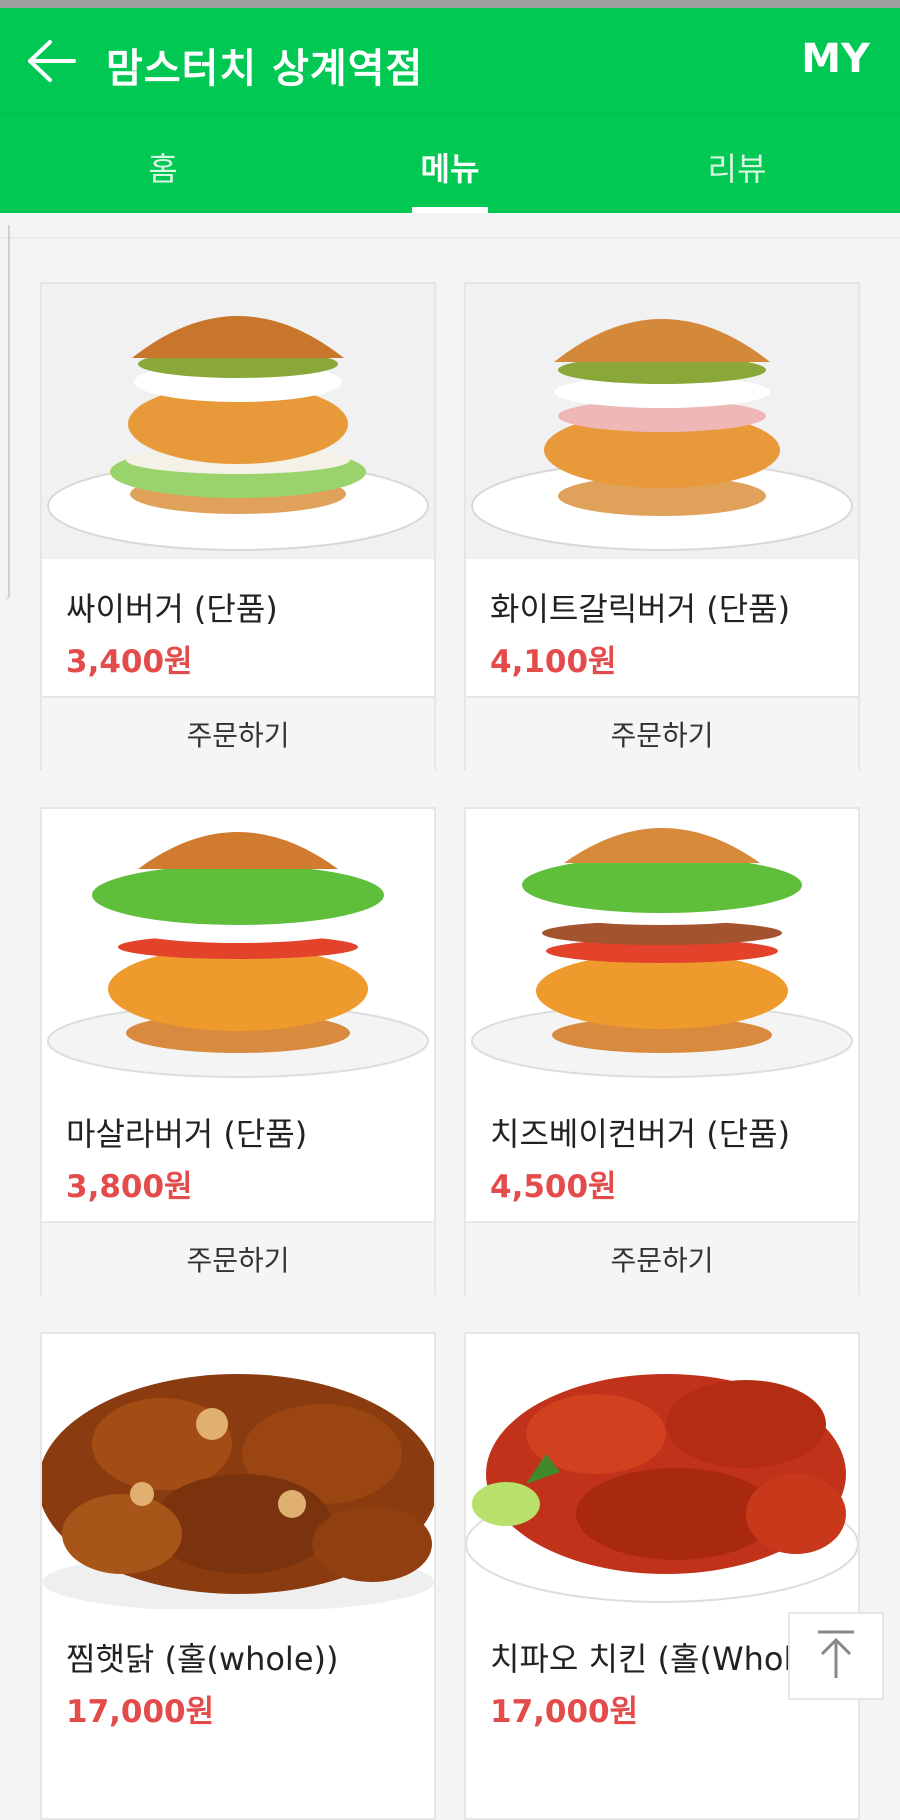 The image size is (900, 1820). I want to click on menu-card: 싸이버거 (단품) 3,400원 주문하기, so click(238, 526).